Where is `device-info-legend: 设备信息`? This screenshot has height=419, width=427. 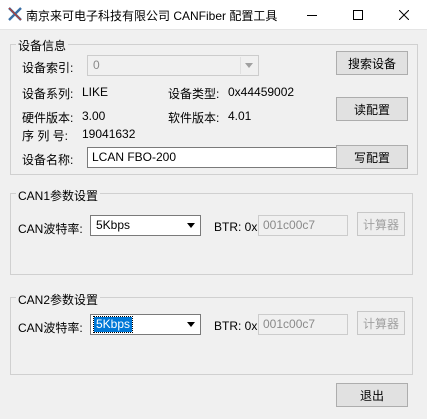
device-info-legend: 设备信息 is located at coordinates (42, 45).